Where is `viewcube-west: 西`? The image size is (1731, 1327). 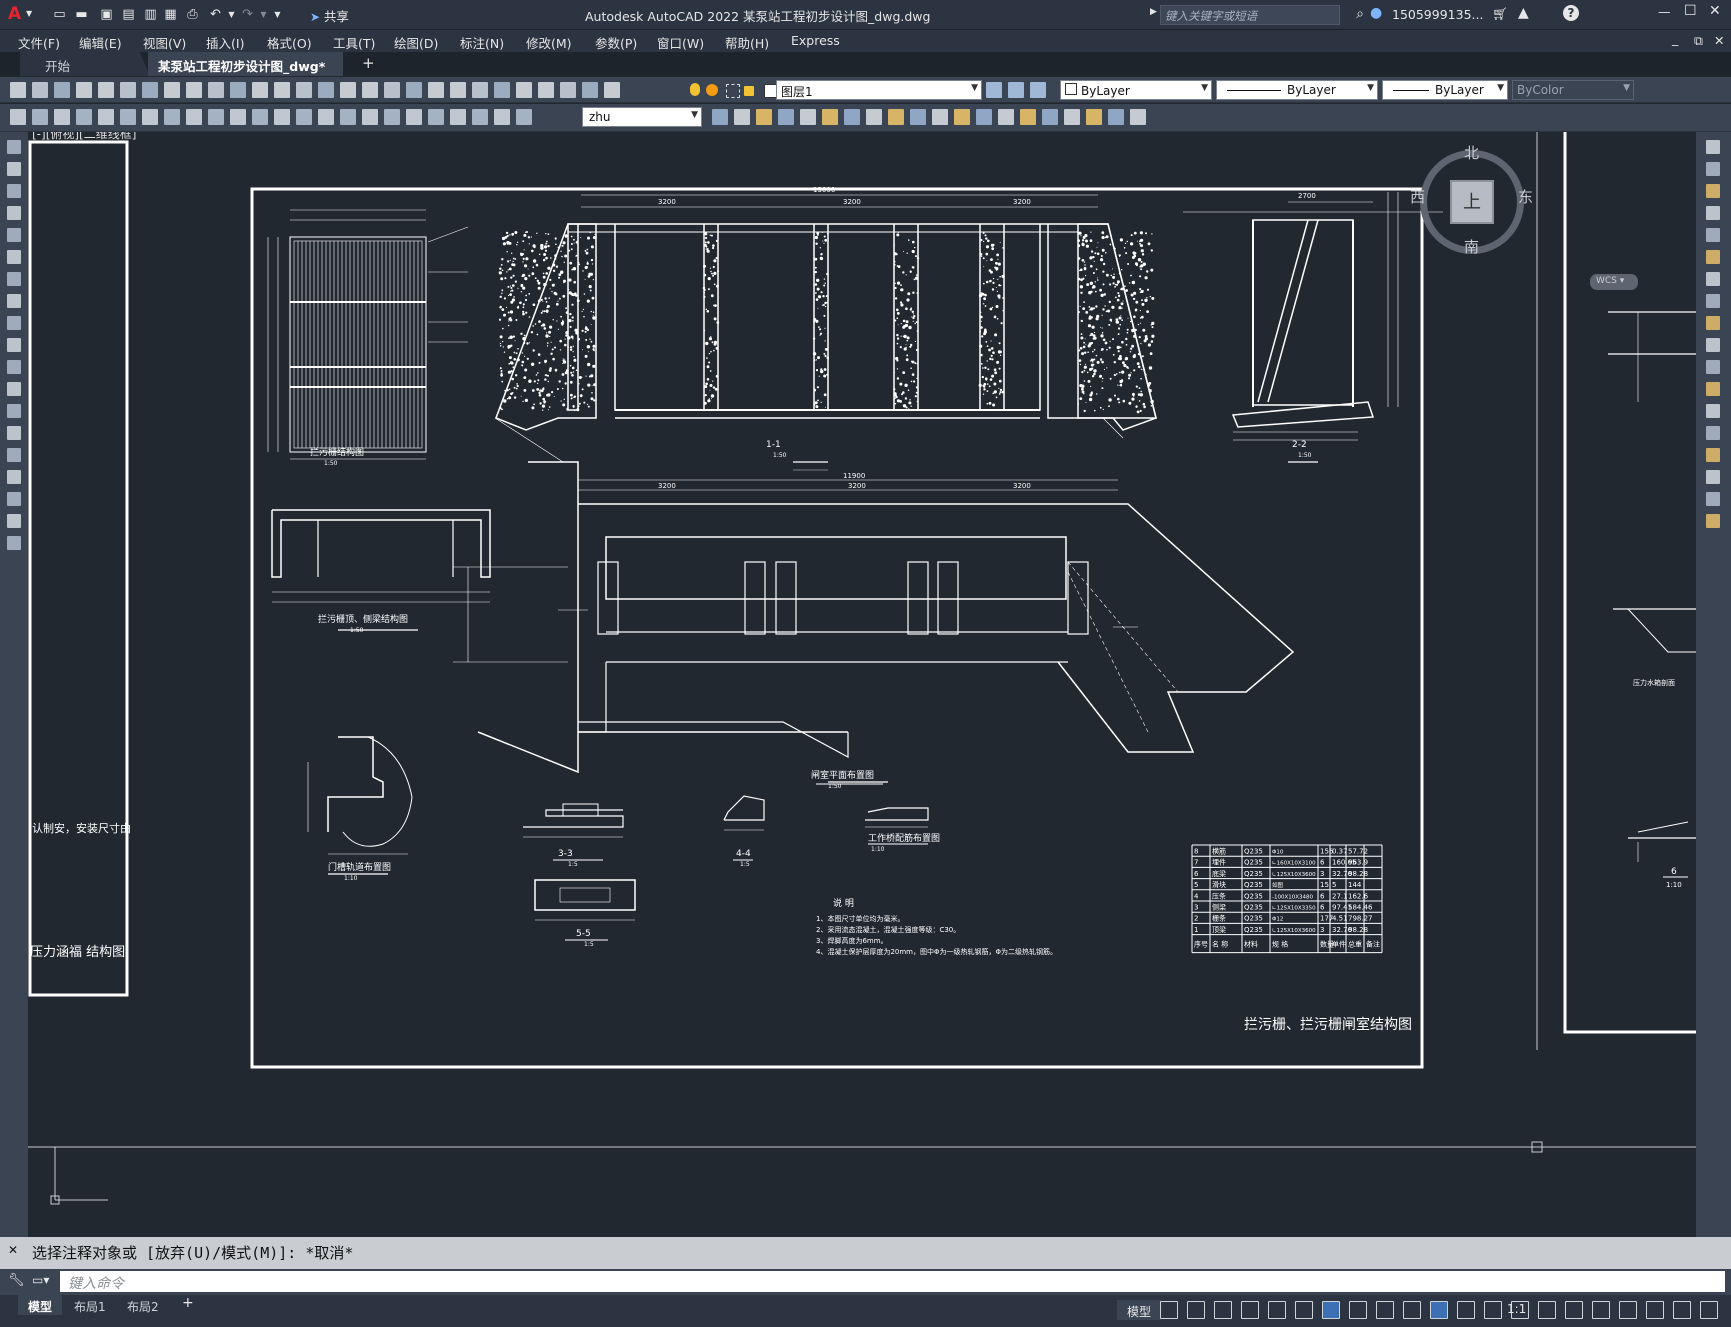 viewcube-west: 西 is located at coordinates (1417, 196).